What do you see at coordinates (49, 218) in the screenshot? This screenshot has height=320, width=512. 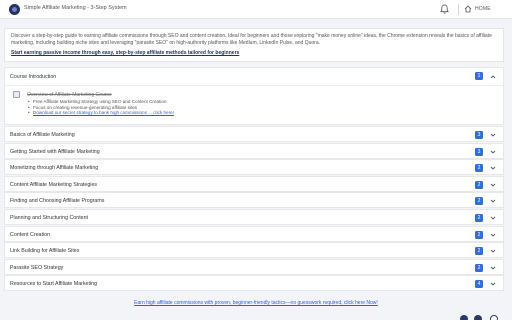 I see `section-label: Planning and Structuring Content` at bounding box center [49, 218].